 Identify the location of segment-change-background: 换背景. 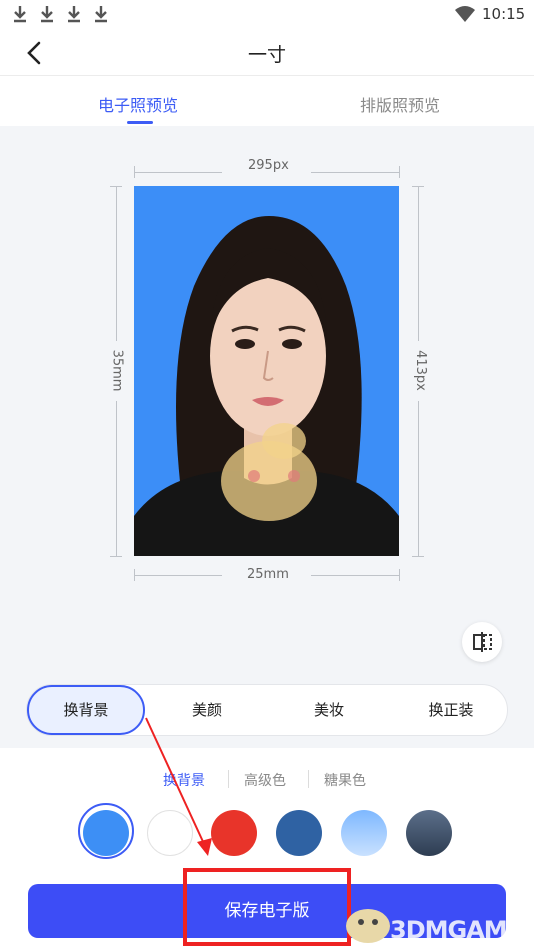
(86, 710).